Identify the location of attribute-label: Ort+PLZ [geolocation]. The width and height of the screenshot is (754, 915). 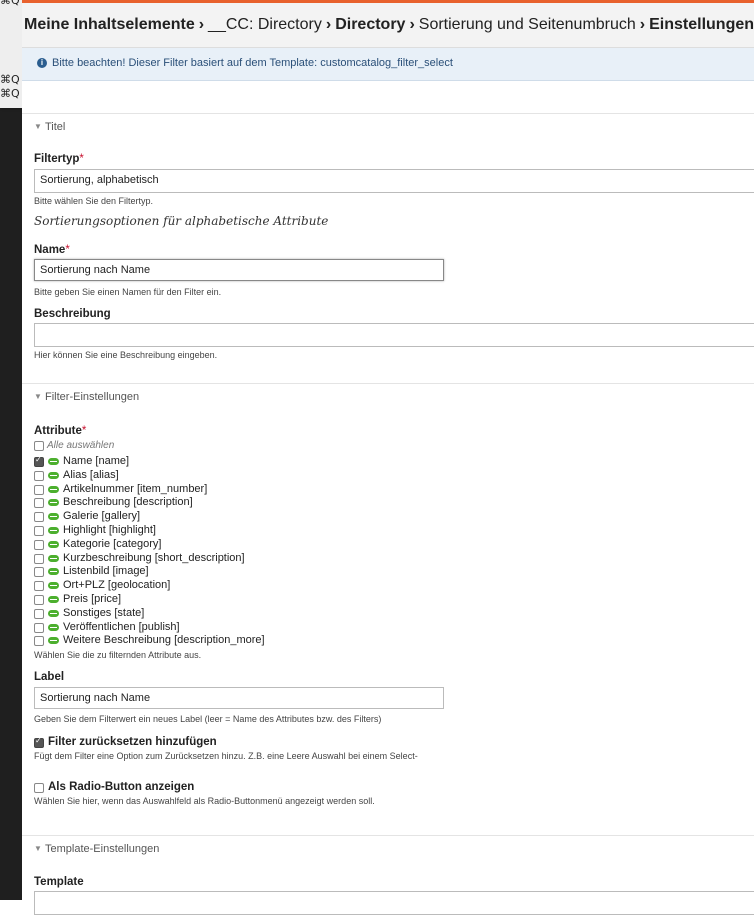
(116, 585).